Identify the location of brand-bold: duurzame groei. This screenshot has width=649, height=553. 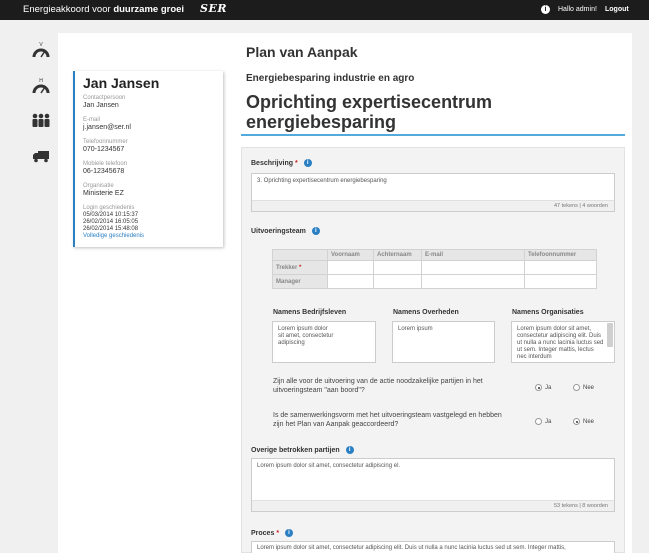
(149, 9).